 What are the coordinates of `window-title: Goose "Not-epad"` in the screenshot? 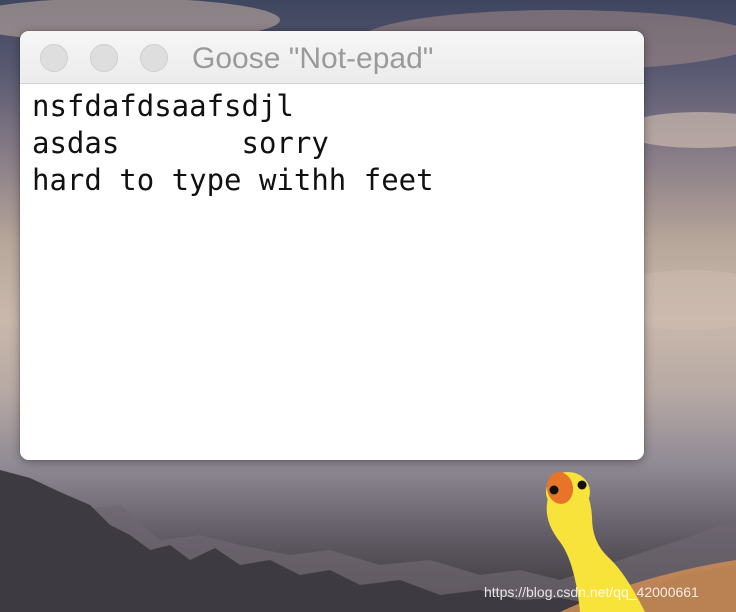 It's located at (313, 58).